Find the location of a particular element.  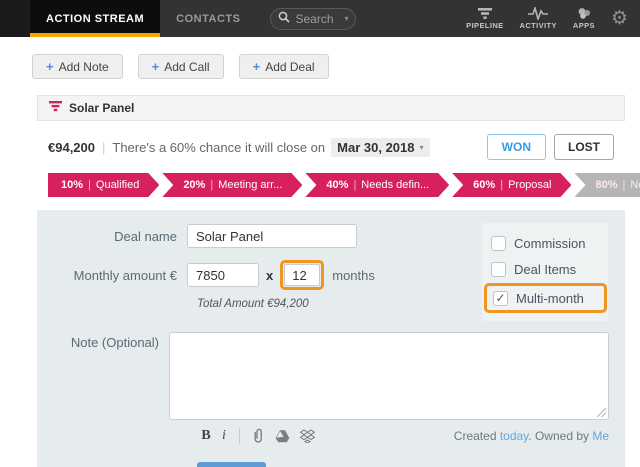

attachment-paperclip-icon is located at coordinates (258, 436).